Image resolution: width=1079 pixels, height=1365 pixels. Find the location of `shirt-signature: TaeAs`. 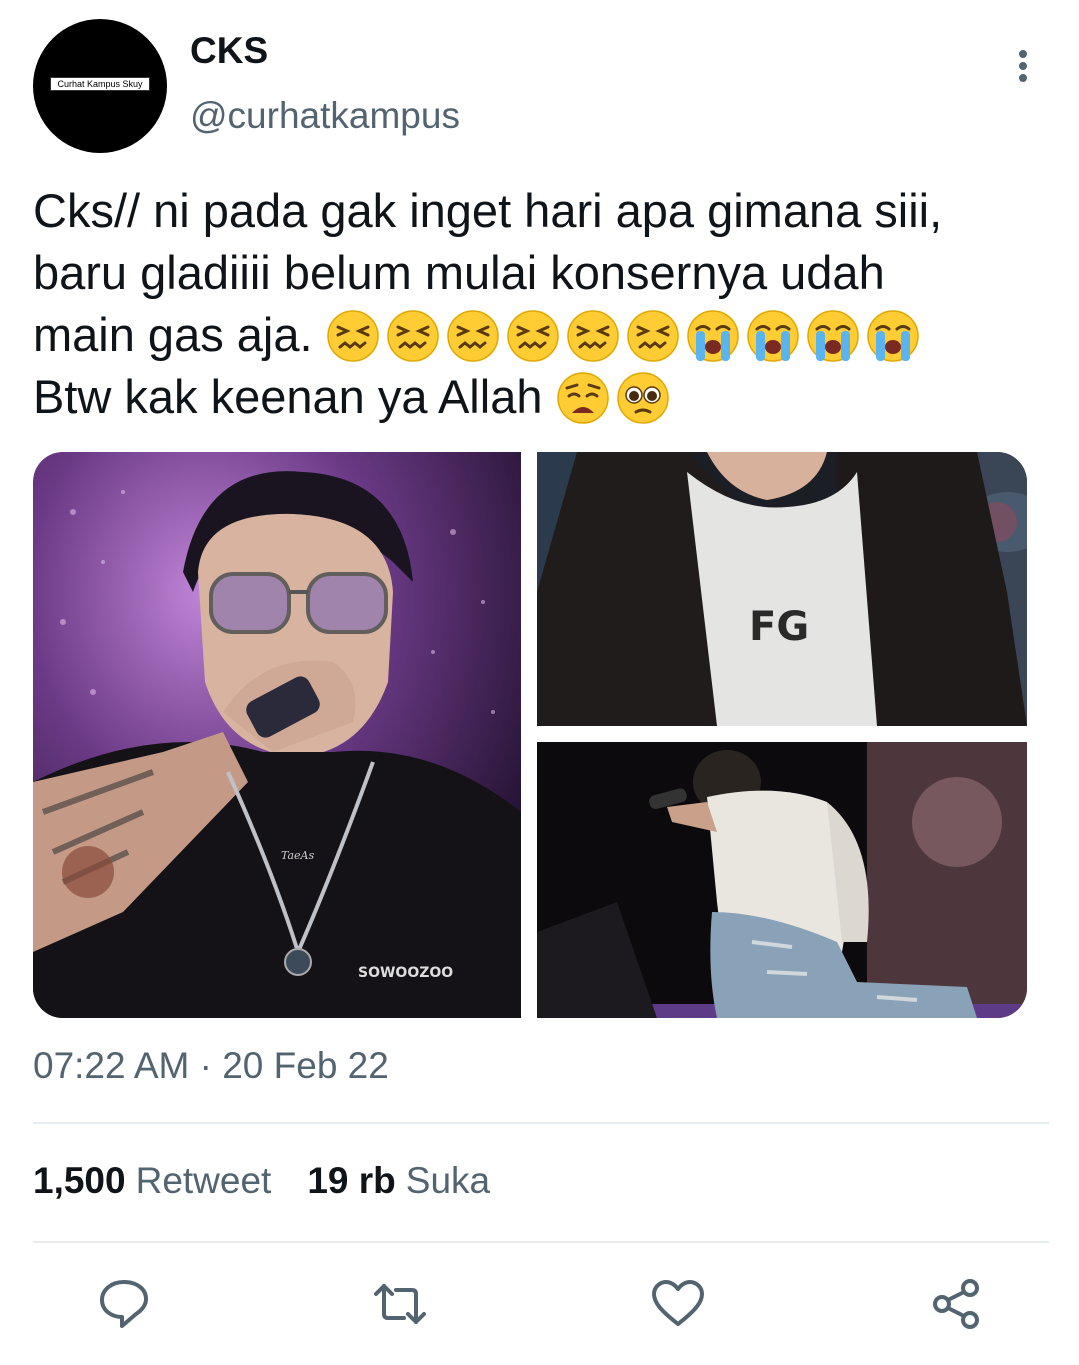

shirt-signature: TaeAs is located at coordinates (297, 855).